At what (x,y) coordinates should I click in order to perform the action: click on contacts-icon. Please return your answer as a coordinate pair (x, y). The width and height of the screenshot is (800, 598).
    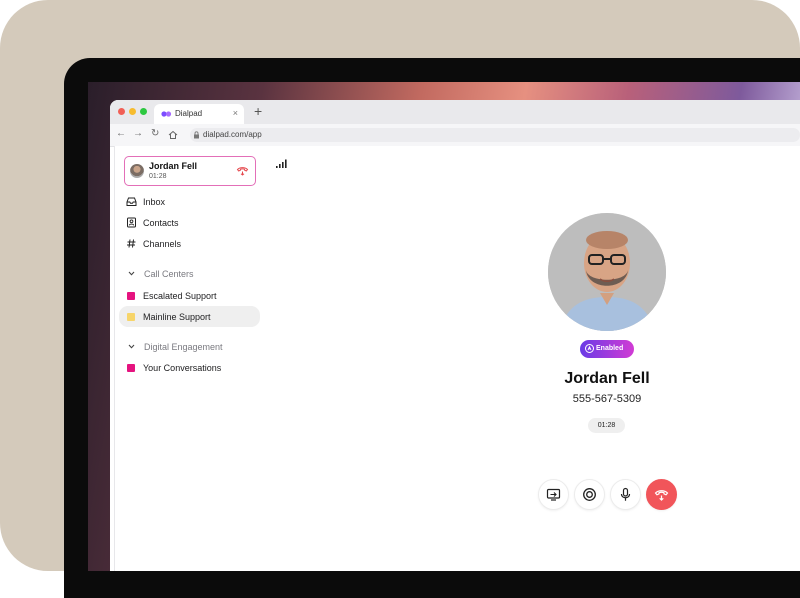
    Looking at the image, I should click on (131, 222).